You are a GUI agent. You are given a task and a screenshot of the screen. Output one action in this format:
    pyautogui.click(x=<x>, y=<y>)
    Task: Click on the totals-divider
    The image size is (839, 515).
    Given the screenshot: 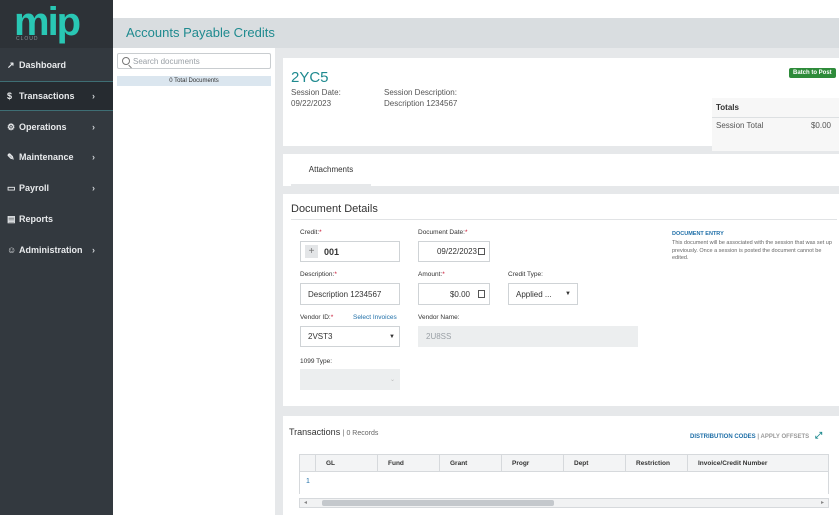 What is the action you would take?
    pyautogui.click(x=775, y=117)
    